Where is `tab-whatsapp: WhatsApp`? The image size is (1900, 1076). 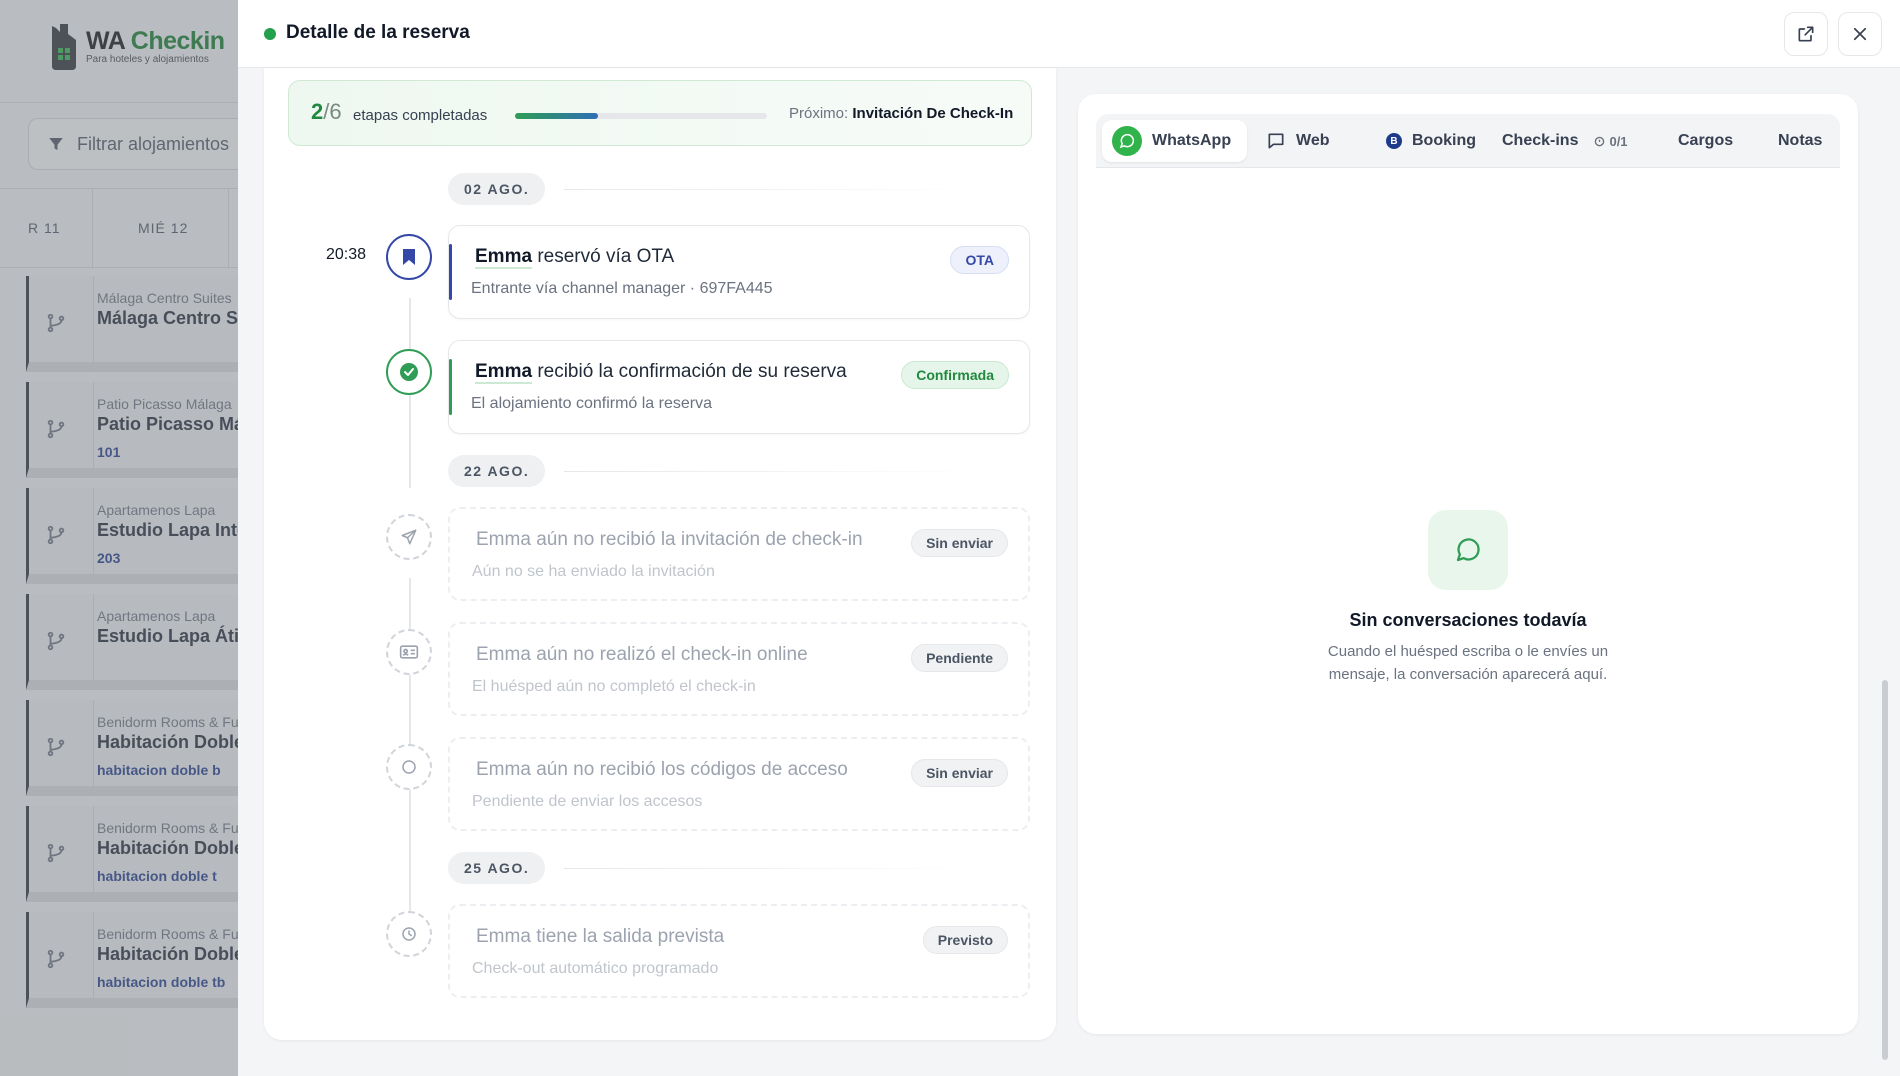 tab-whatsapp: WhatsApp is located at coordinates (1175, 141).